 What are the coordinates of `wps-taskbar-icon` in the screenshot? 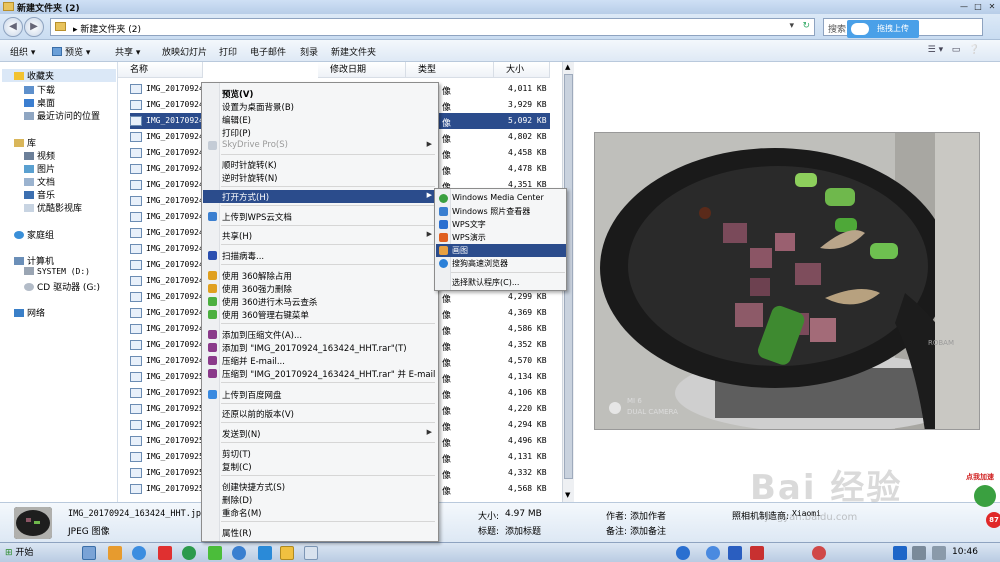 It's located at (265, 553).